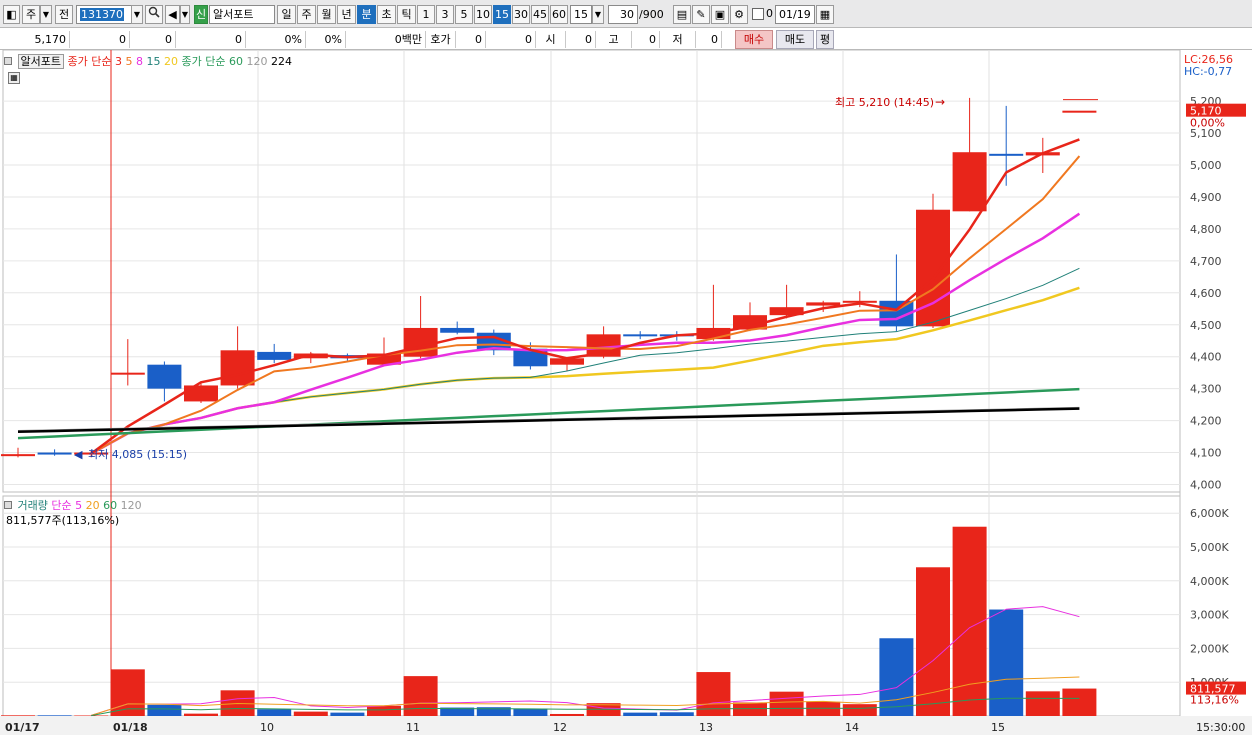  Describe the element at coordinates (940, 102) in the screenshot. I see `high-arrow-icon: →` at that location.